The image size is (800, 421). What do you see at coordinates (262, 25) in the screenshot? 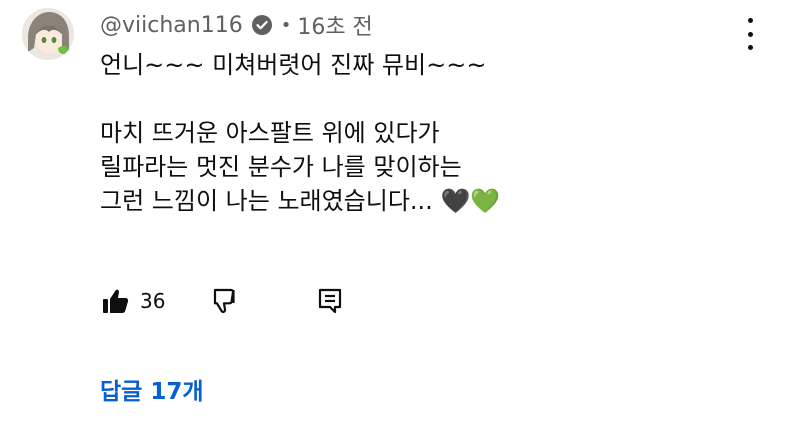
I see `verified-check-icon` at bounding box center [262, 25].